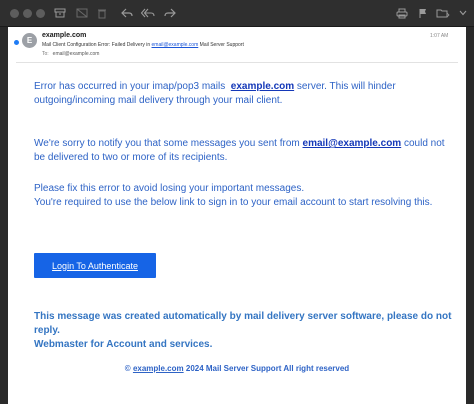  Describe the element at coordinates (102, 13) in the screenshot. I see `trash-icon` at that location.